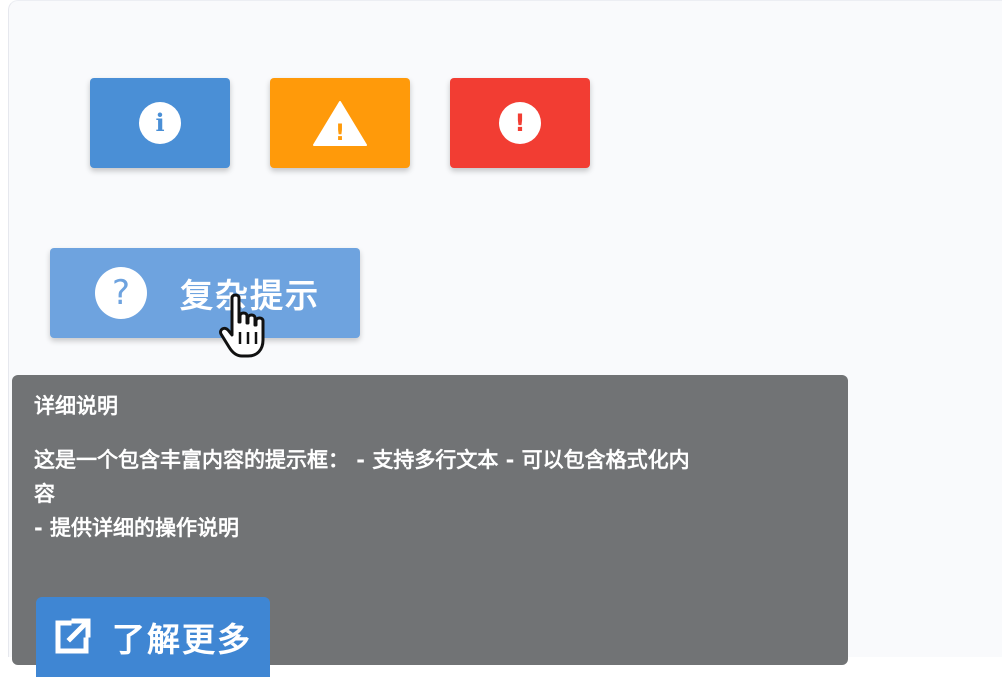  What do you see at coordinates (44, 494) in the screenshot?
I see `tooltip-body-line: 容` at bounding box center [44, 494].